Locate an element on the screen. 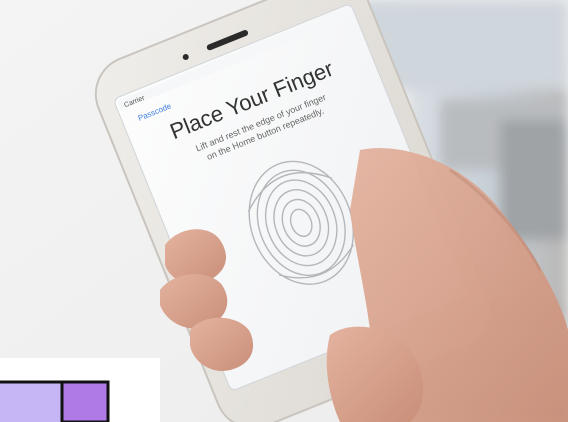 The height and width of the screenshot is (422, 568). color-swatch-panel is located at coordinates (80, 390).